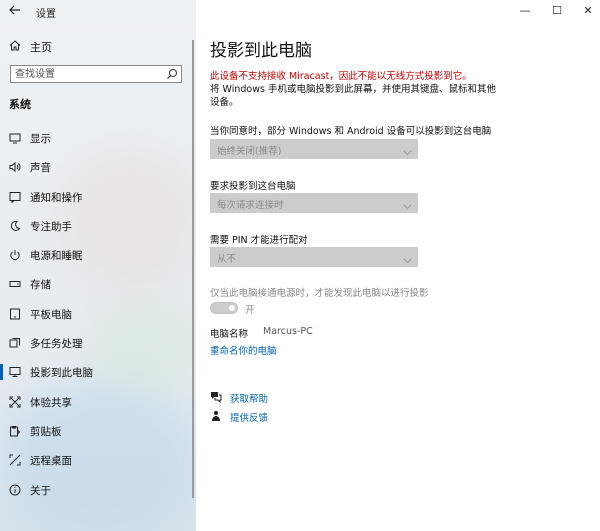 This screenshot has height=531, width=600. What do you see at coordinates (224, 308) in the screenshot?
I see `power-toggle` at bounding box center [224, 308].